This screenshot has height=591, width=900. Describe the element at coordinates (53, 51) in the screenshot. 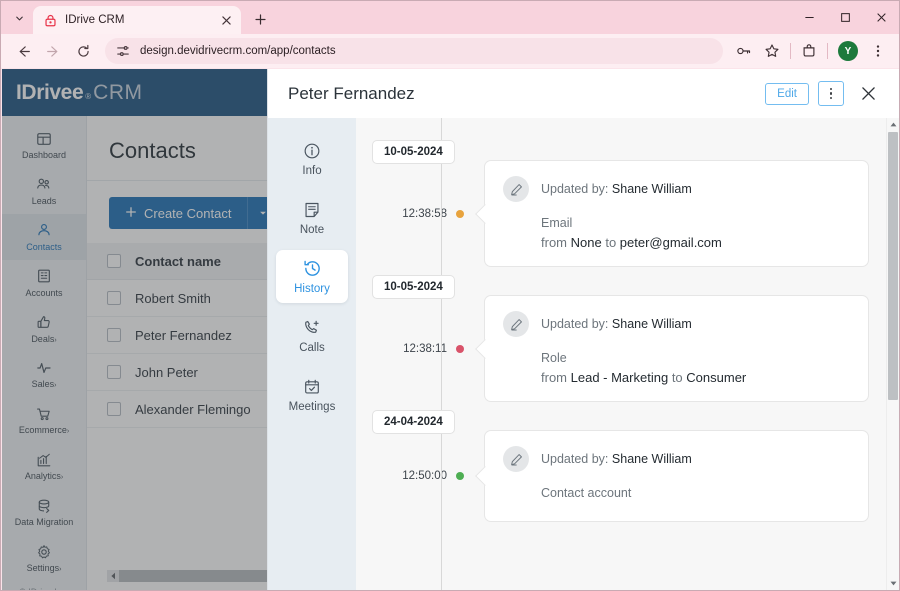

I see `forward-arrow-icon` at that location.